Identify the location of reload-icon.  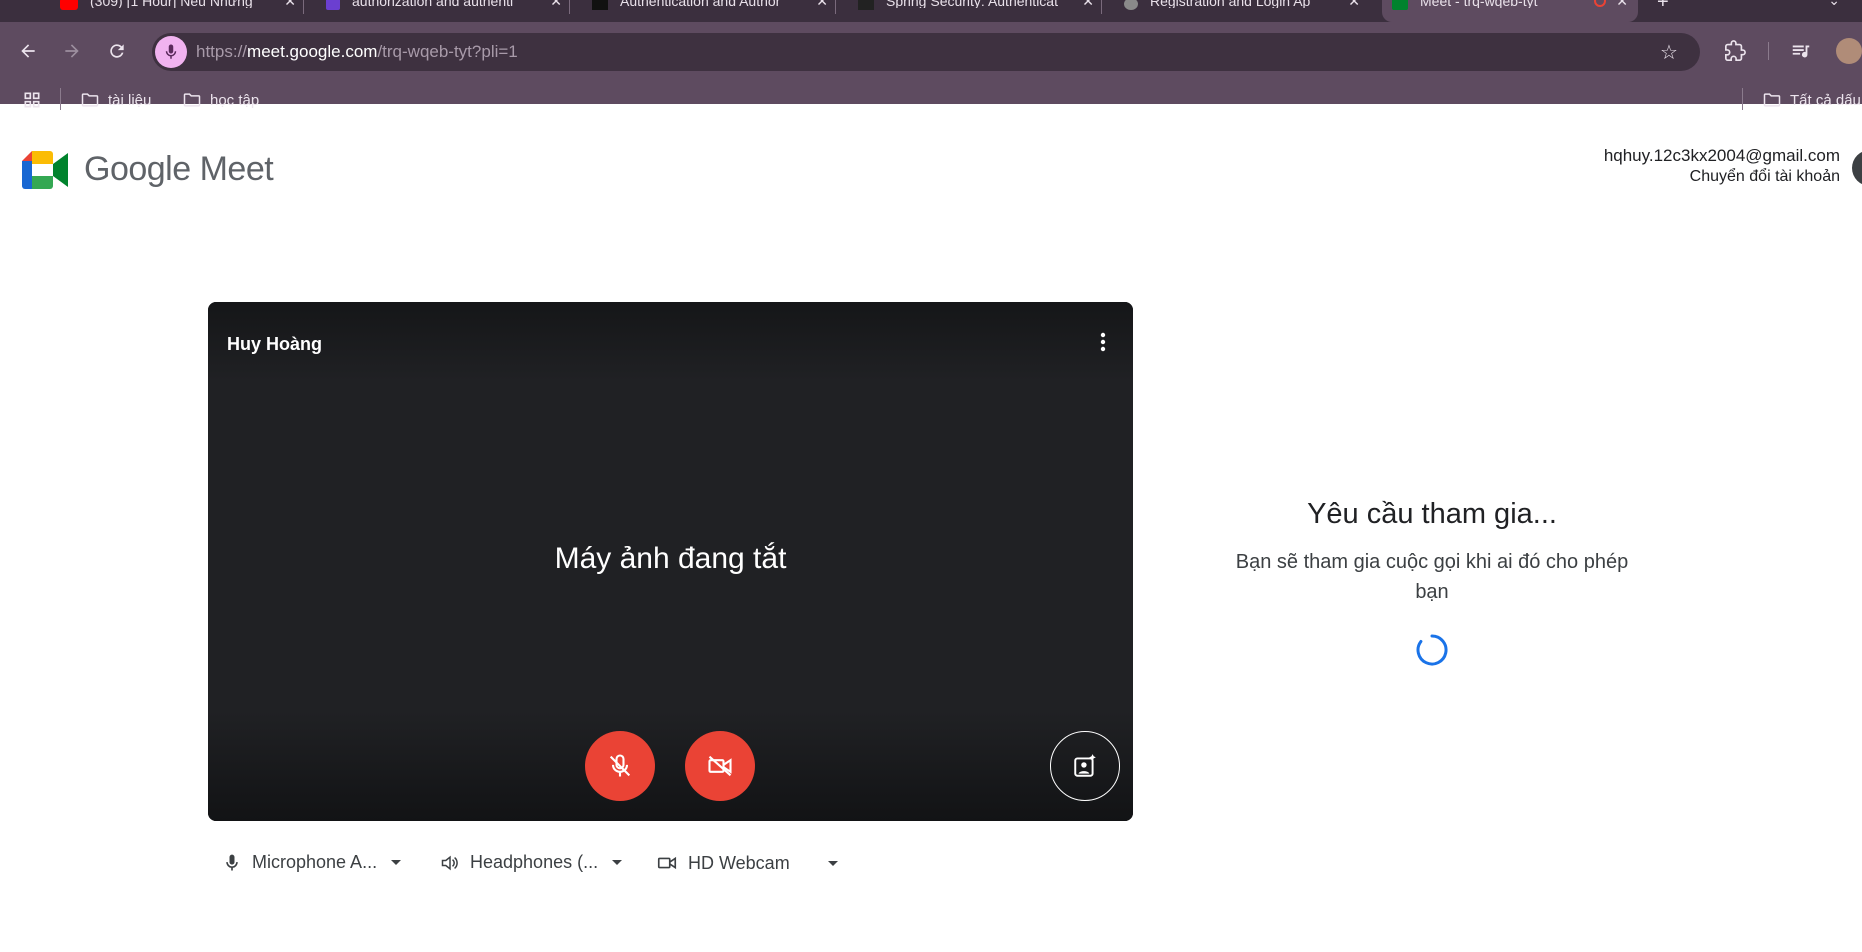
(117, 51).